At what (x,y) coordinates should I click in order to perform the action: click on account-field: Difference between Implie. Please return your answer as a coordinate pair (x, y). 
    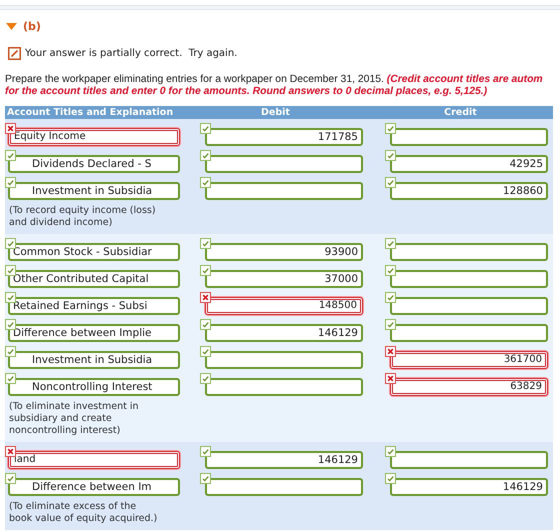
    Looking at the image, I should click on (94, 333).